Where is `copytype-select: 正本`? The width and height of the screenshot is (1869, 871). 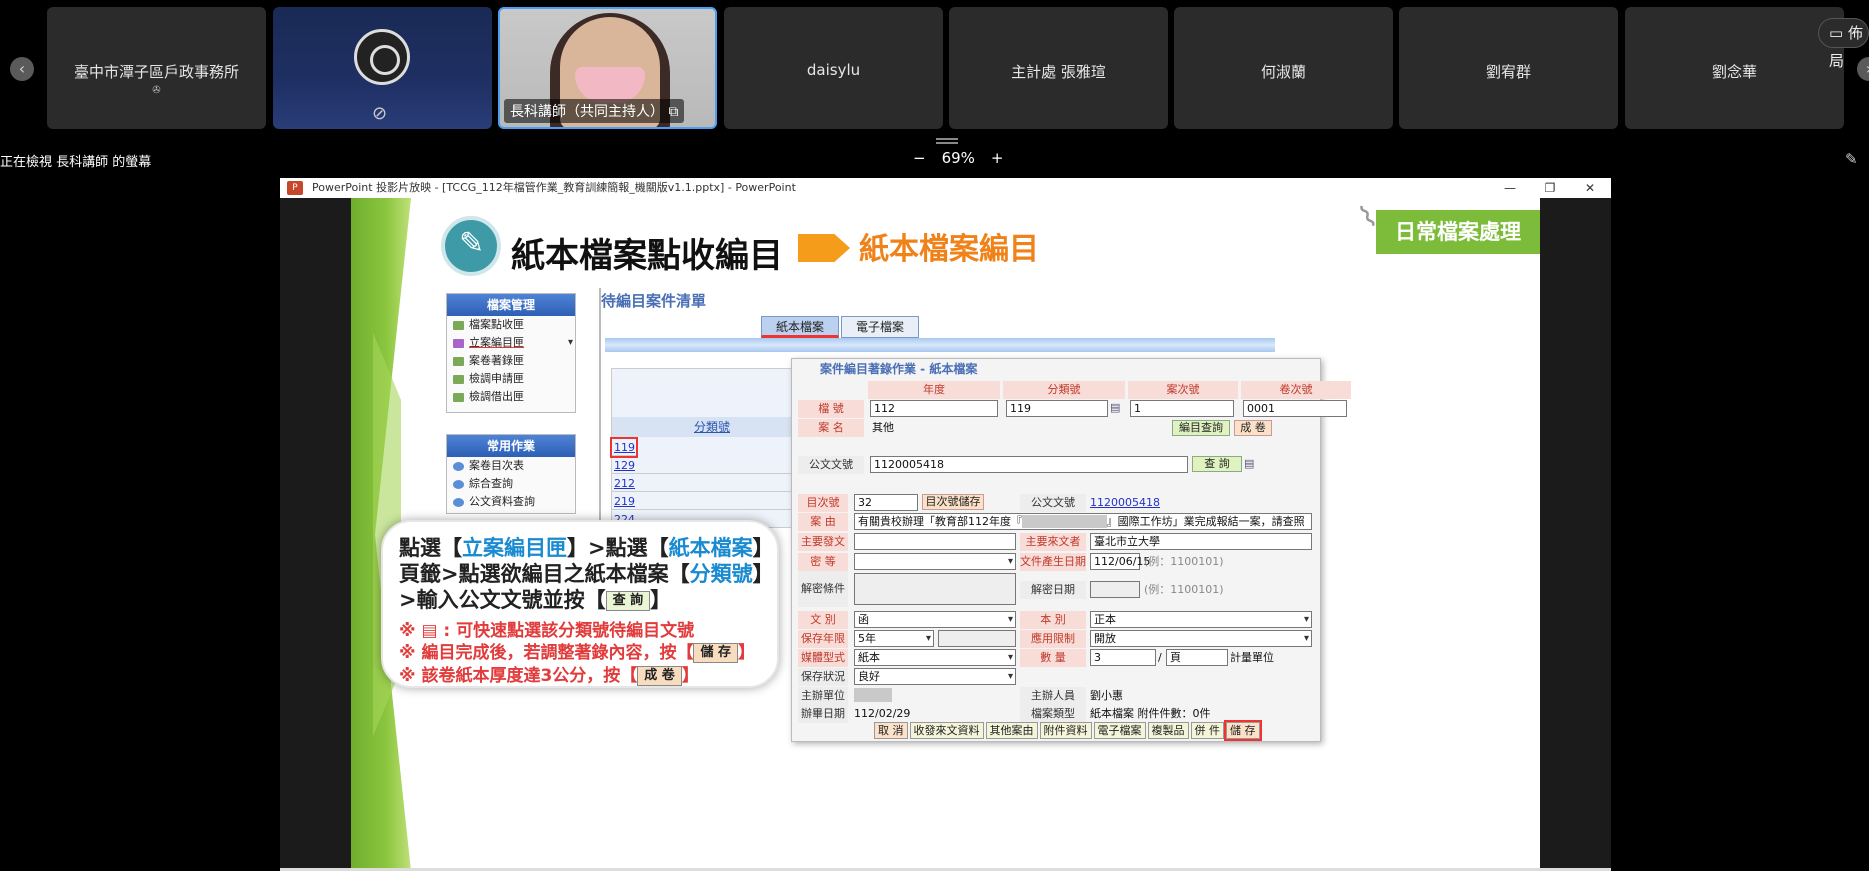 copytype-select: 正本 is located at coordinates (1201, 619).